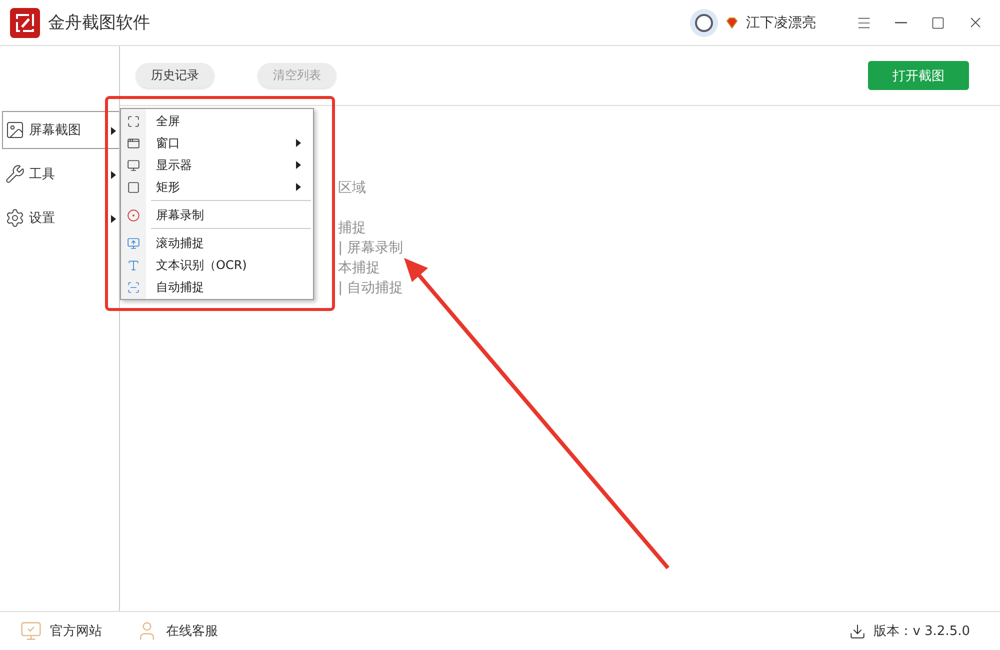 This screenshot has height=650, width=1000. What do you see at coordinates (217, 187) in the screenshot?
I see `menu-item: 矩形` at bounding box center [217, 187].